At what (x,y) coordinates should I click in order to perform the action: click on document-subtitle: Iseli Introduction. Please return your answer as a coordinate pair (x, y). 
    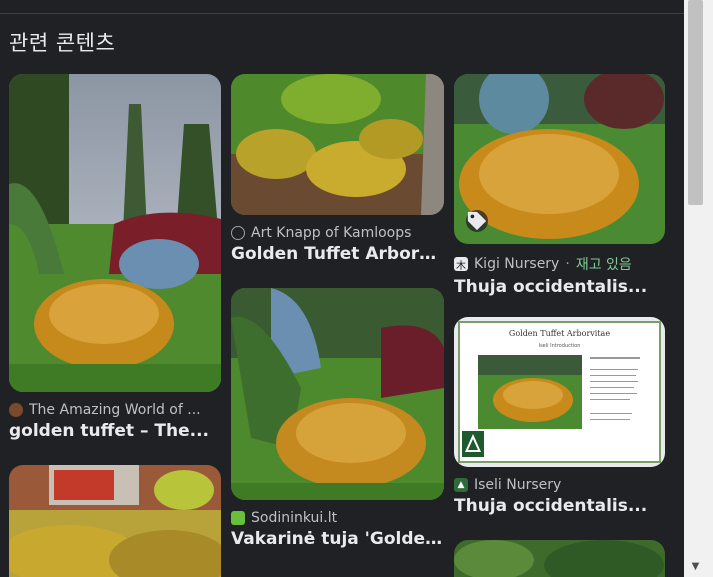
    Looking at the image, I should click on (559, 346).